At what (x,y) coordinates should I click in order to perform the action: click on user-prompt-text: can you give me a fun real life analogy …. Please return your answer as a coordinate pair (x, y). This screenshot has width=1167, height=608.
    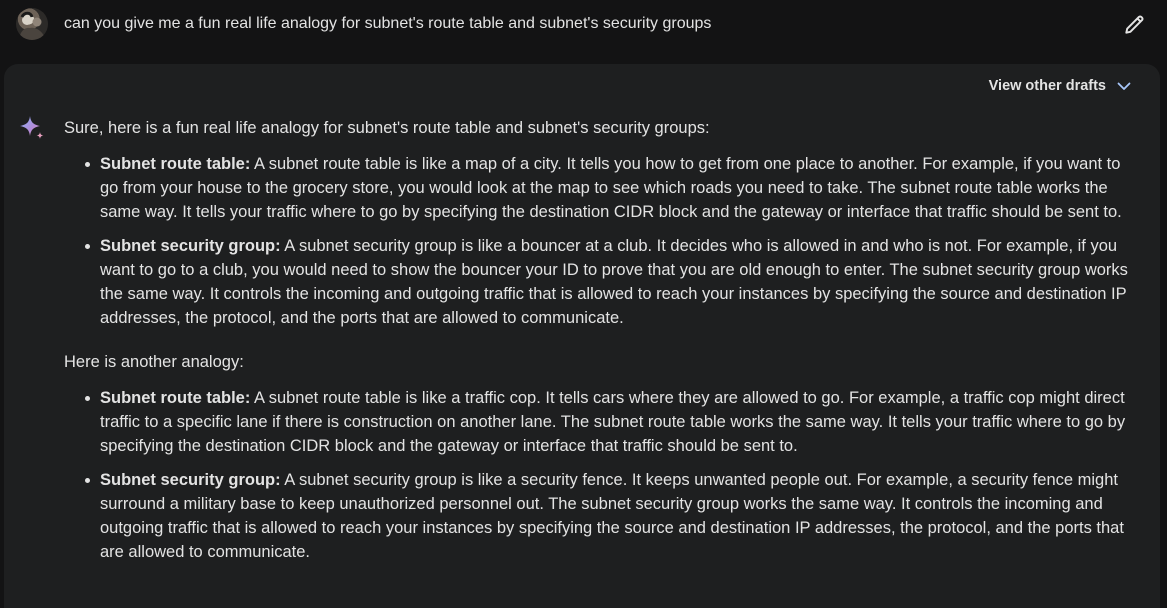
    Looking at the image, I should click on (388, 23).